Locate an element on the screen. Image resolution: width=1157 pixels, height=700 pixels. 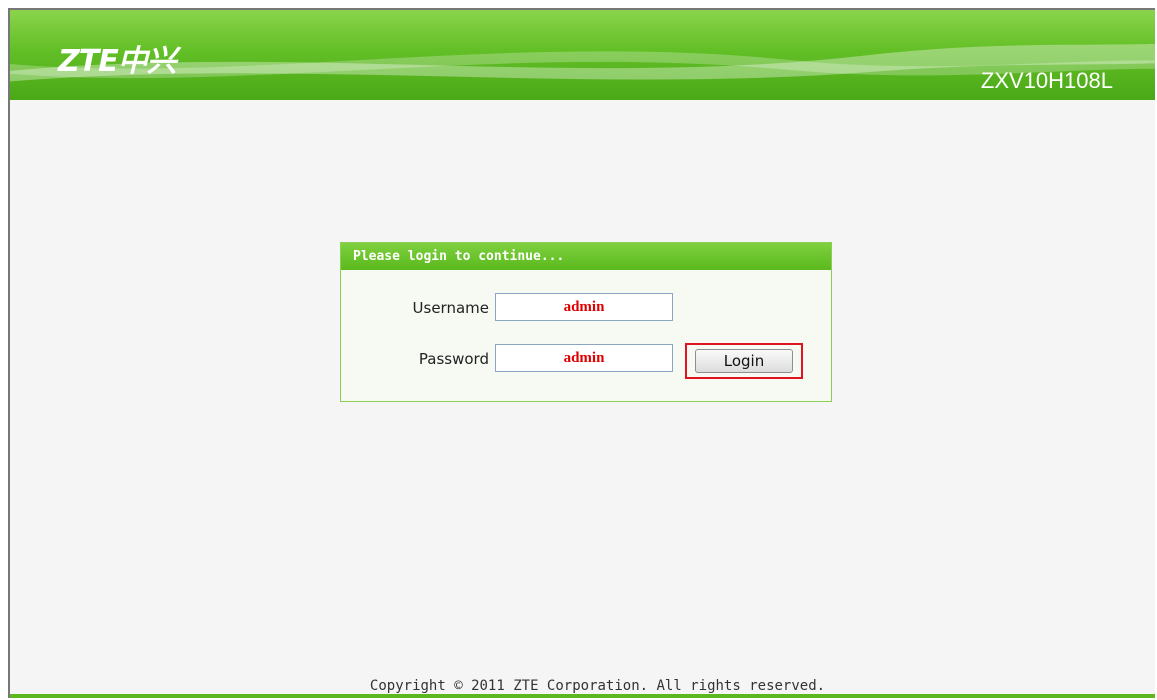
login-button-highlight: Login is located at coordinates (744, 361).